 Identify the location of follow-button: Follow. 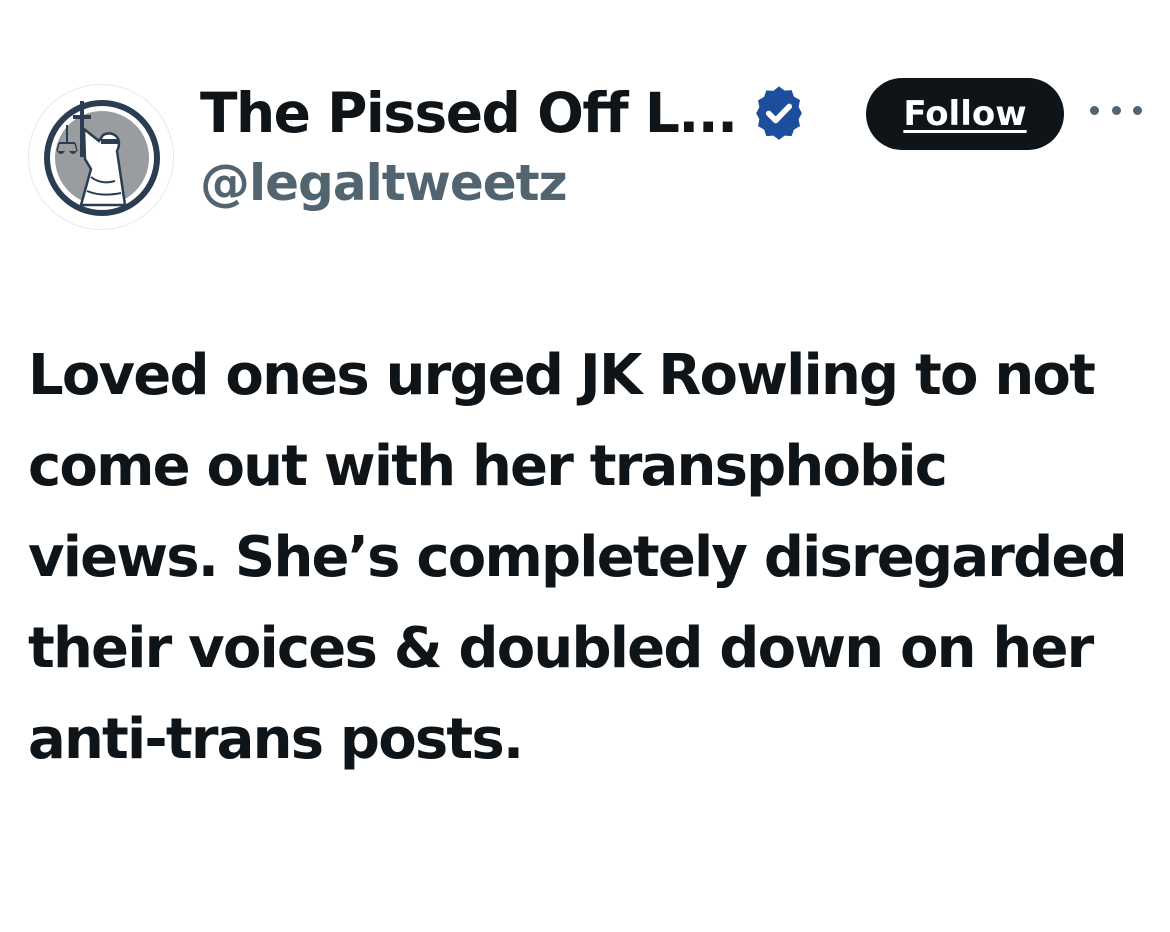
(965, 114).